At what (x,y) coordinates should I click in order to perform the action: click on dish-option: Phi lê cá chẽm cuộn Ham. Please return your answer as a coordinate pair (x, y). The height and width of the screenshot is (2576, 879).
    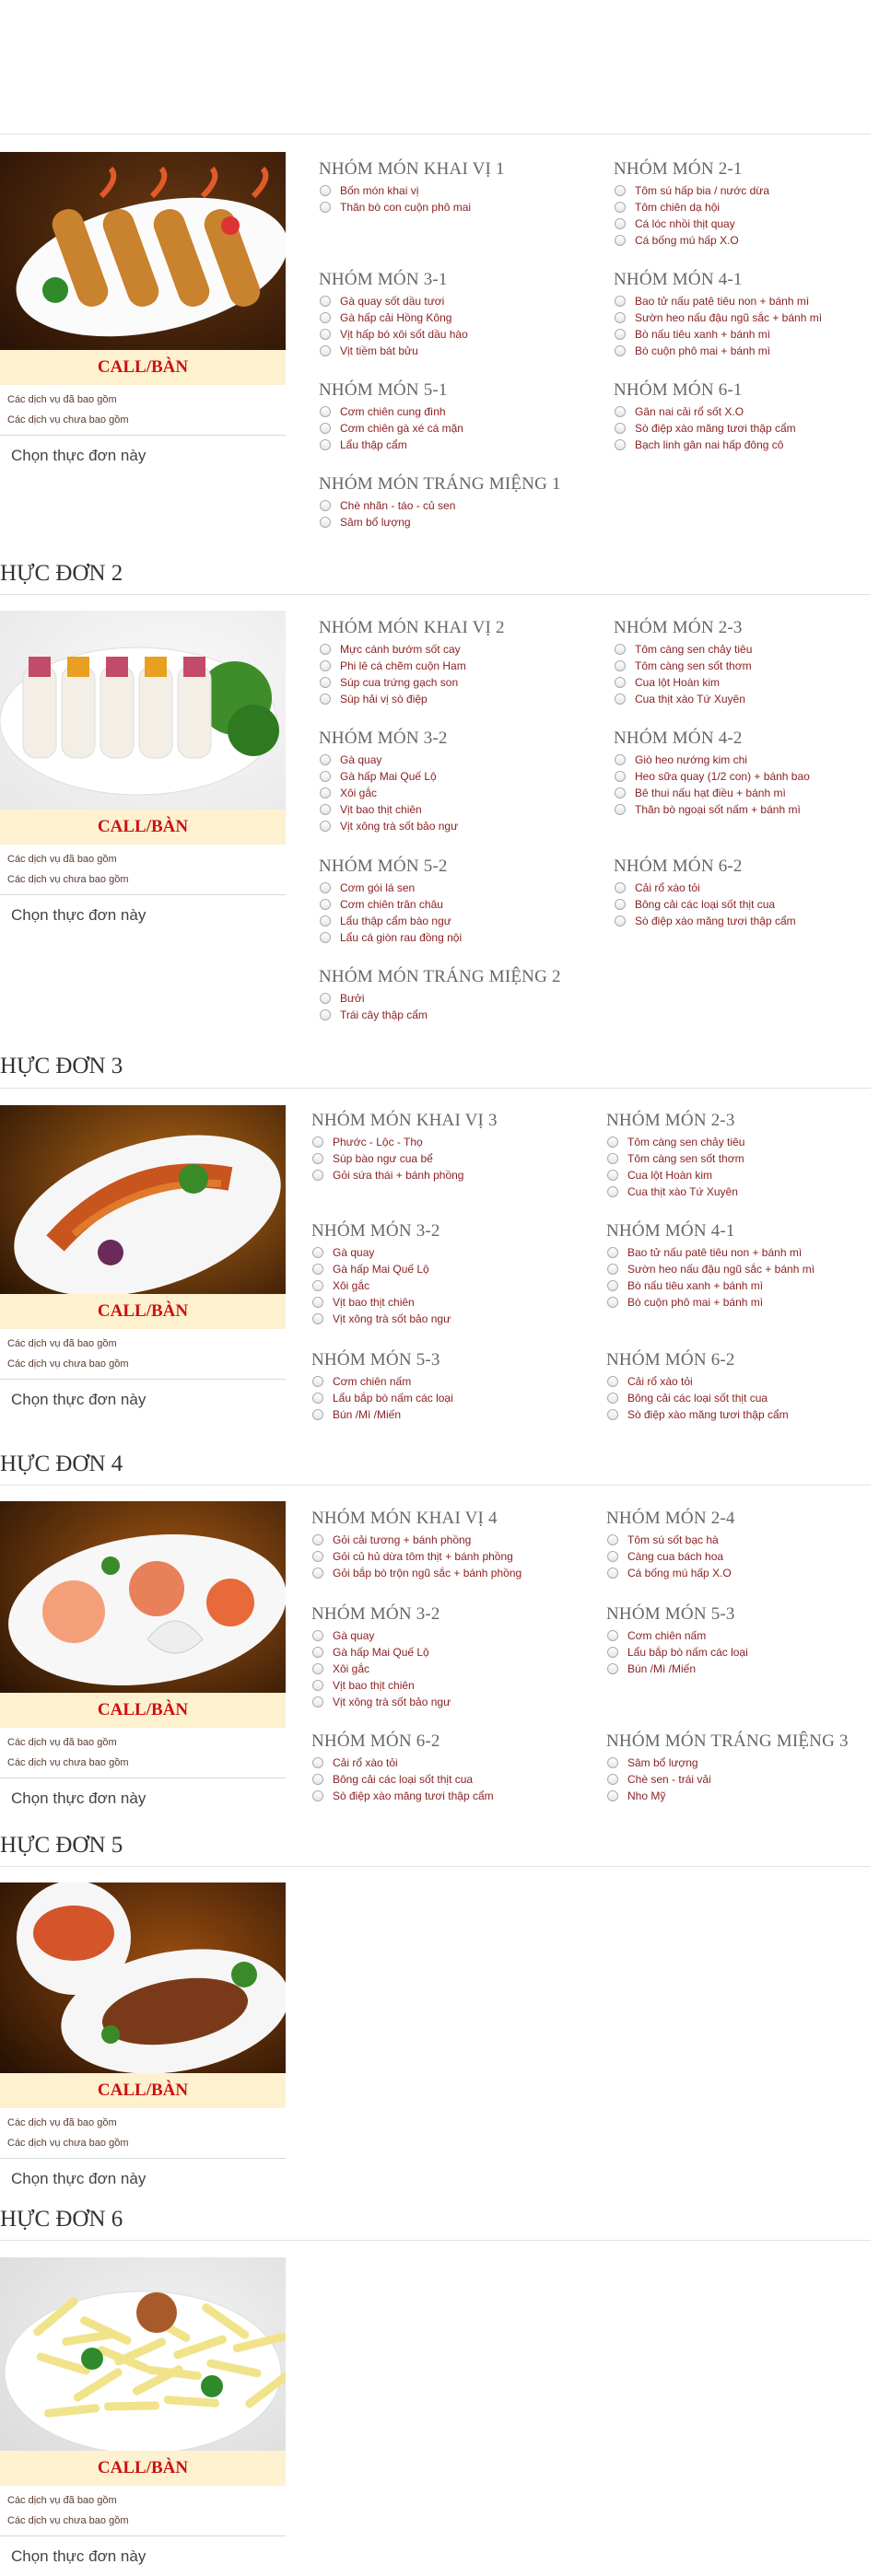
    Looking at the image, I should click on (457, 666).